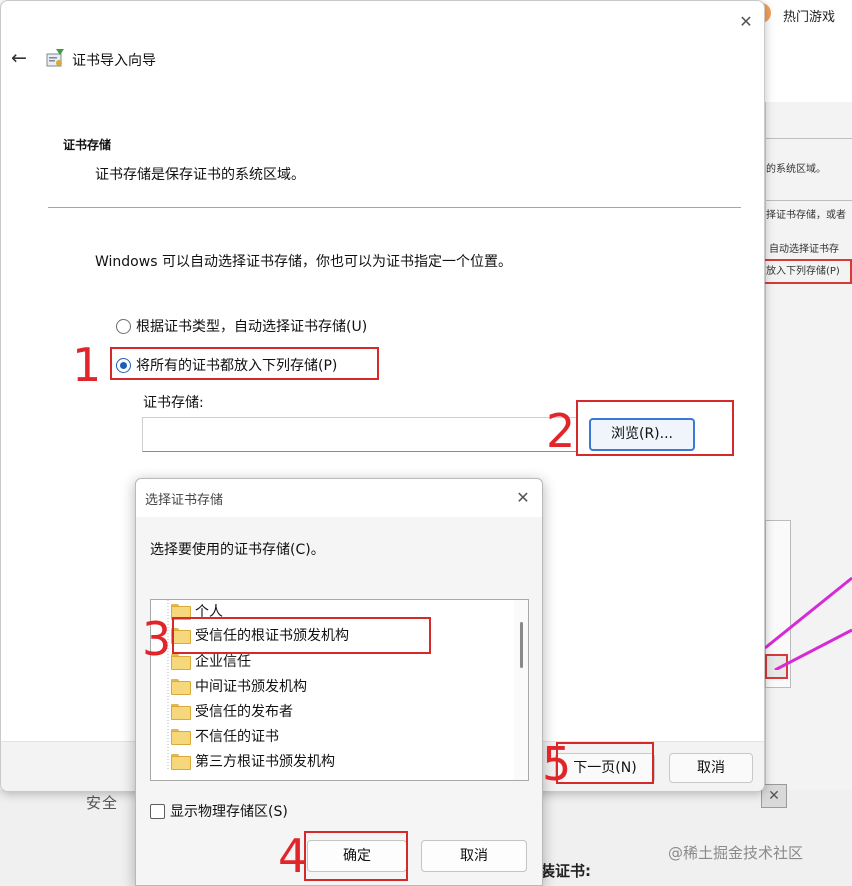 The image size is (852, 886). What do you see at coordinates (774, 796) in the screenshot?
I see `background-close-icon: ✕` at bounding box center [774, 796].